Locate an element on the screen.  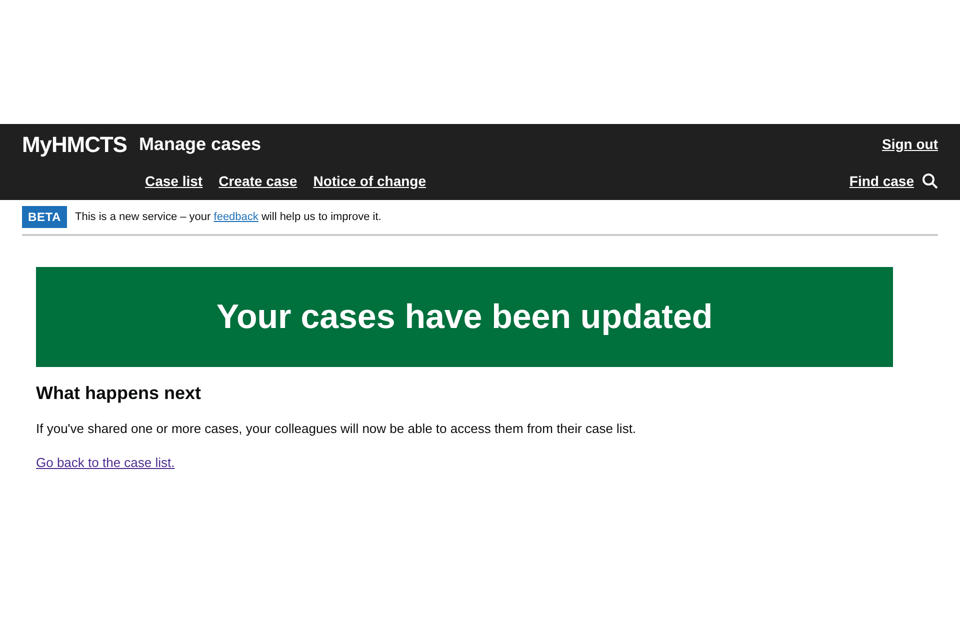
phase-banner-text: This is a new service – your feedback will help us to improve it. is located at coordinates (228, 217).